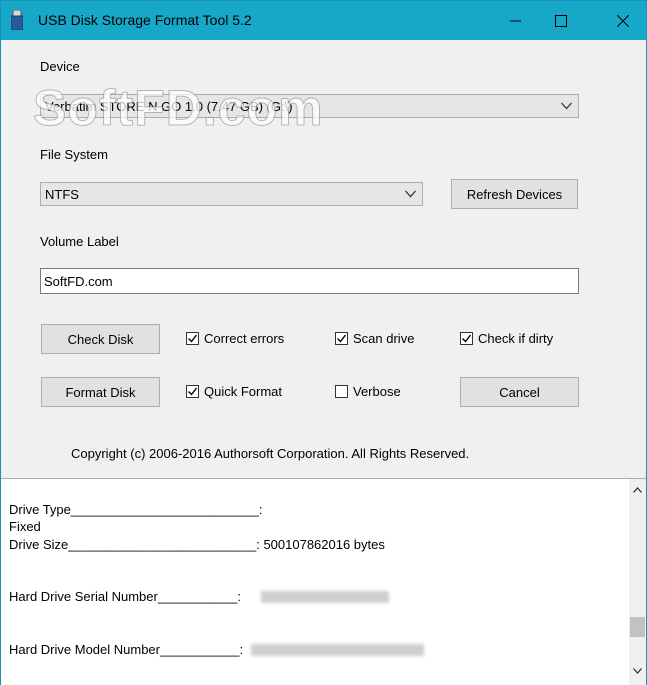 The width and height of the screenshot is (647, 685). I want to click on verbose-checkbox: Verbose, so click(368, 391).